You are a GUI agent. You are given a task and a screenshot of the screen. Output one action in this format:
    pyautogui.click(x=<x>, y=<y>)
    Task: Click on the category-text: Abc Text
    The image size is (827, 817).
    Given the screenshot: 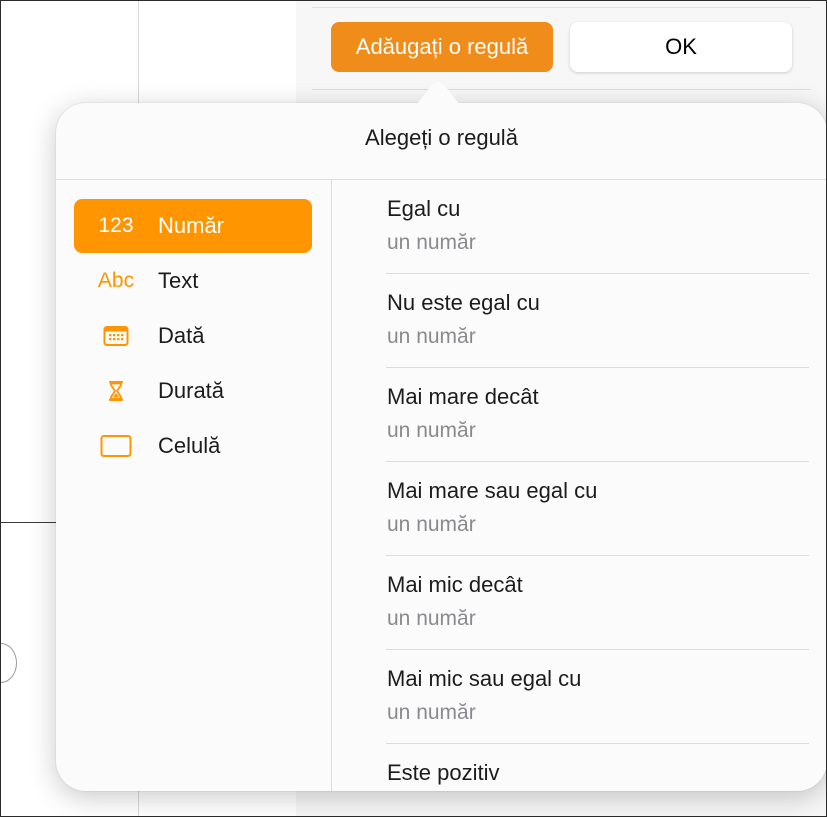 What is the action you would take?
    pyautogui.click(x=193, y=281)
    